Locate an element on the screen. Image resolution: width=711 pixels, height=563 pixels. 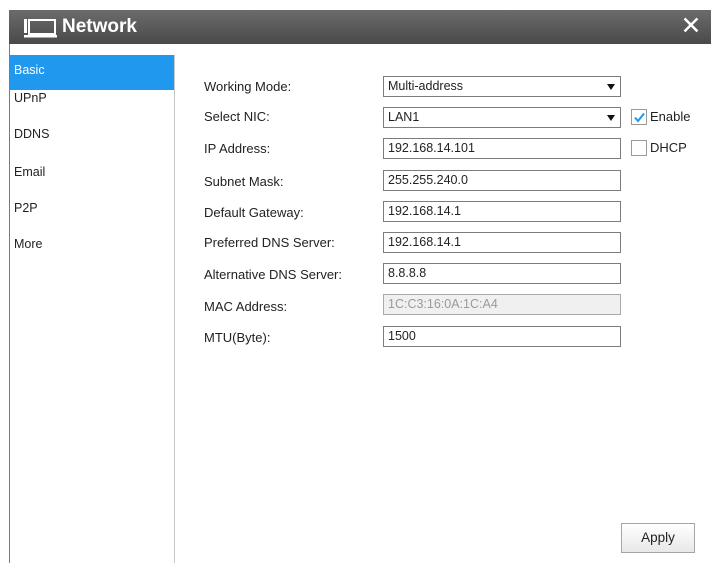
preferred-dns-label: Preferred DNS Server: is located at coordinates (269, 242).